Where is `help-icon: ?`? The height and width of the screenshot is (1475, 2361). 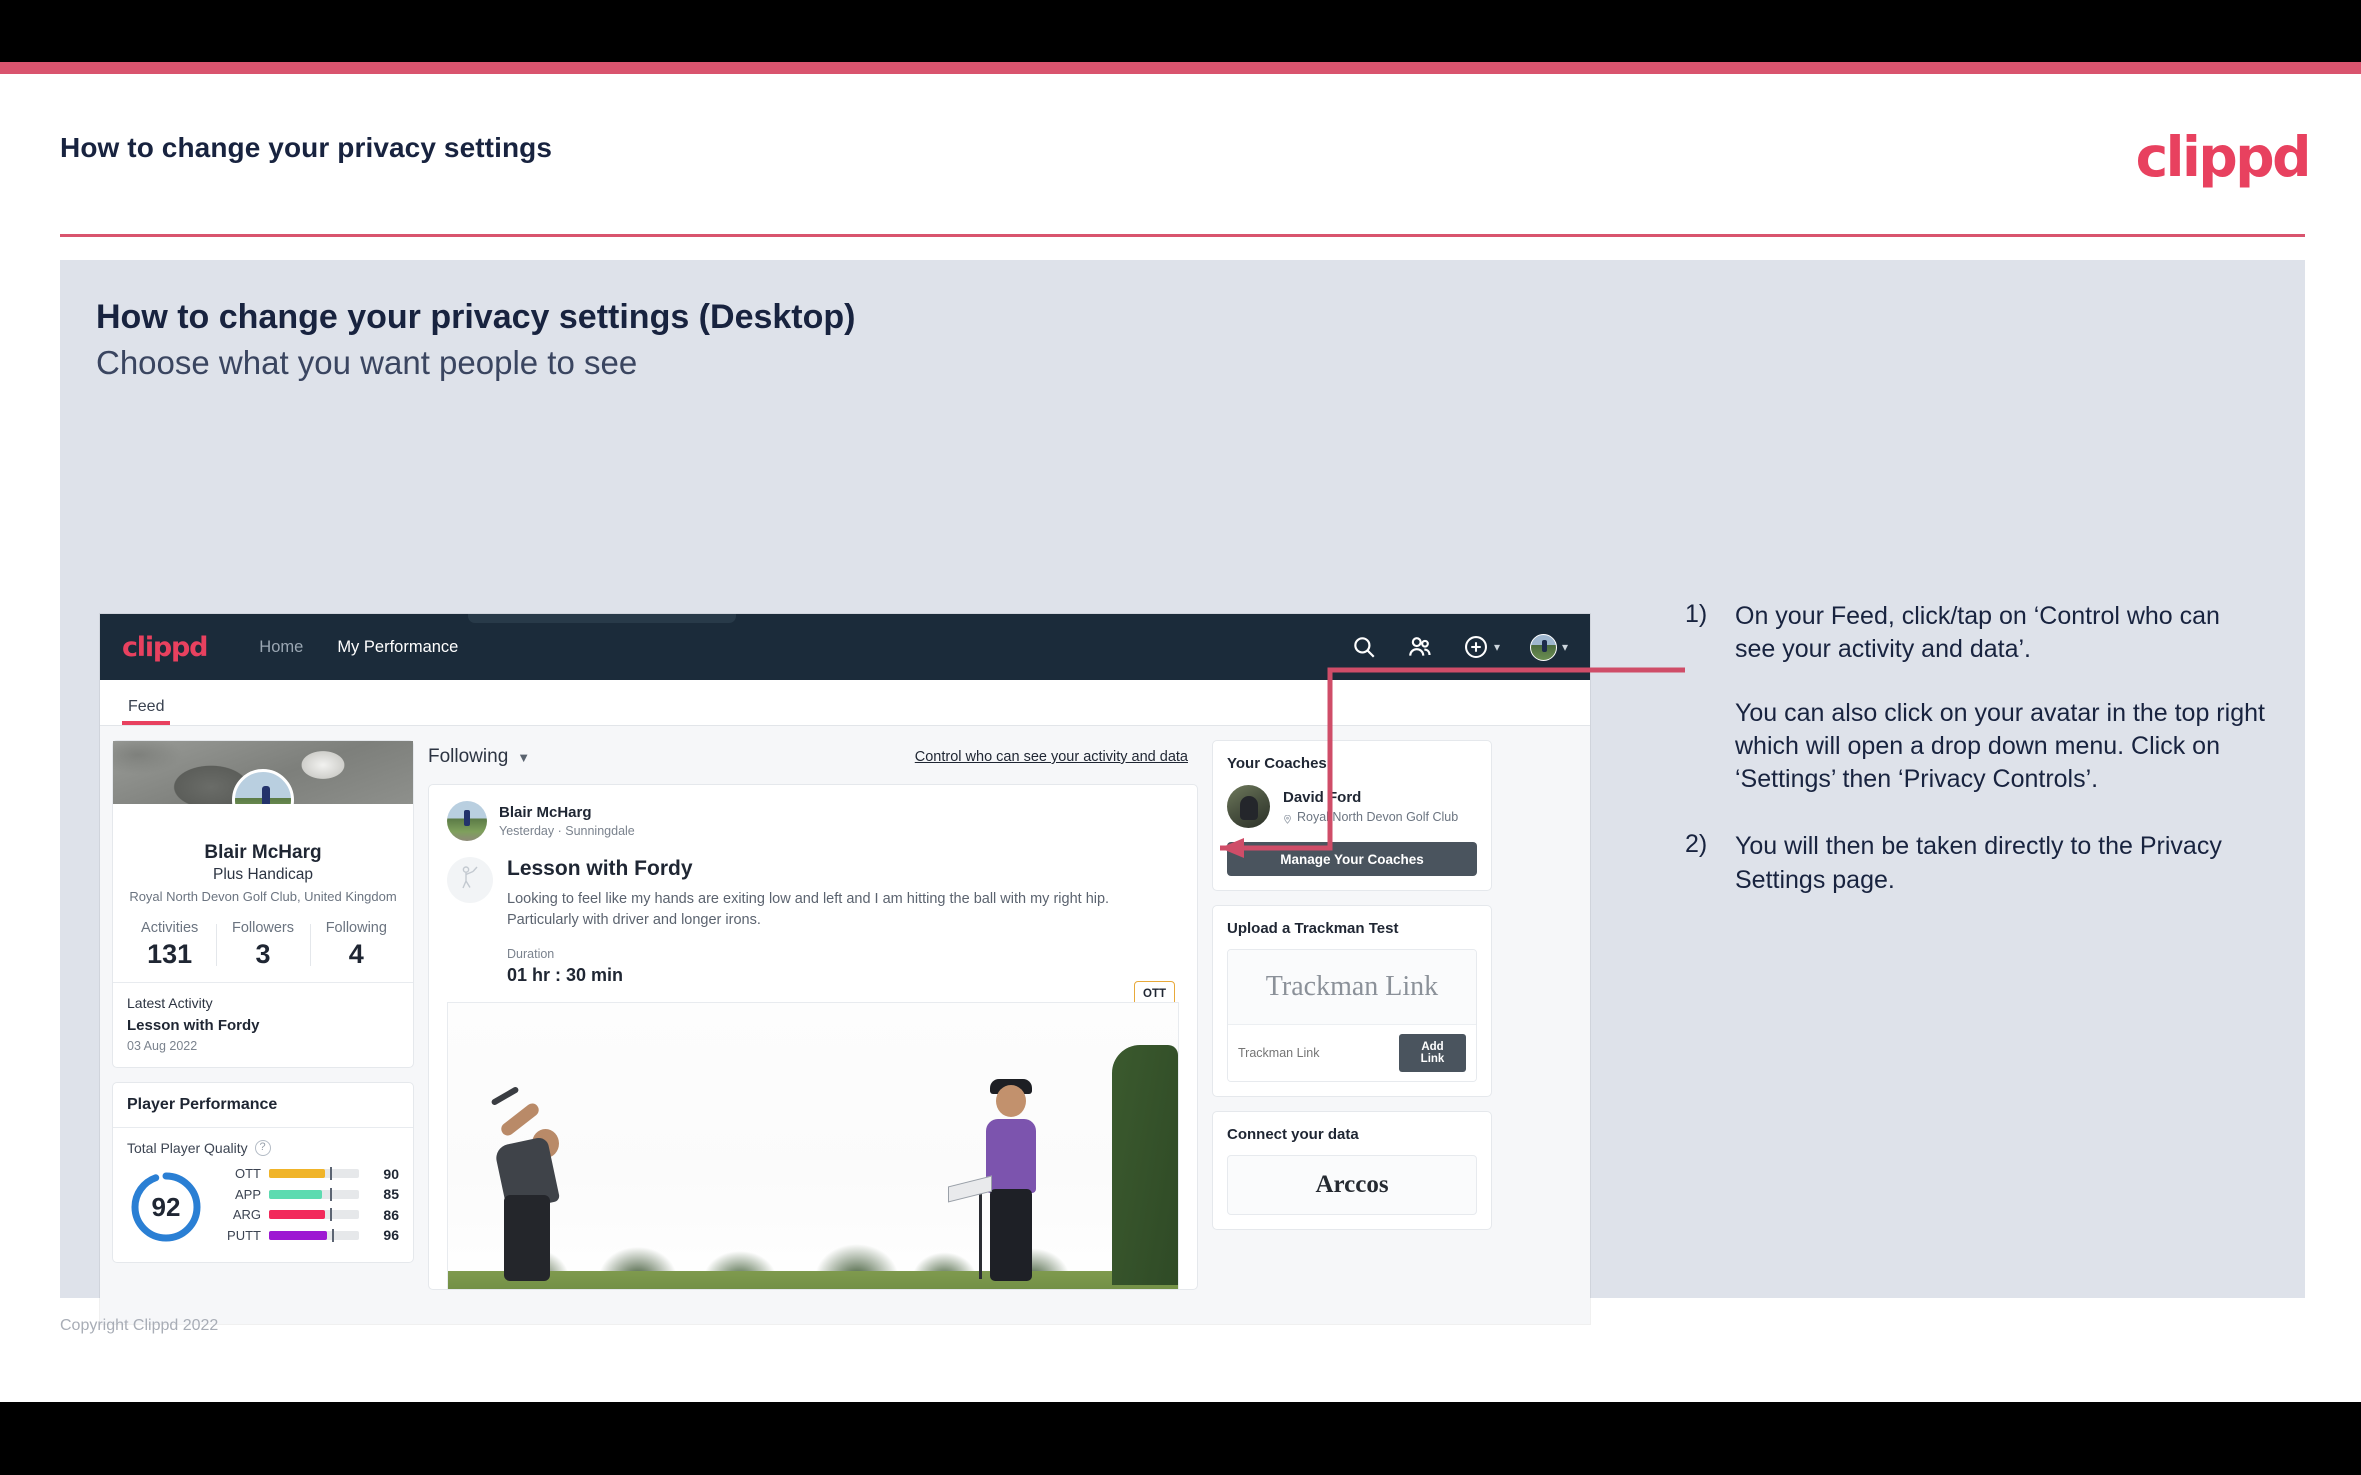 help-icon: ? is located at coordinates (262, 1148).